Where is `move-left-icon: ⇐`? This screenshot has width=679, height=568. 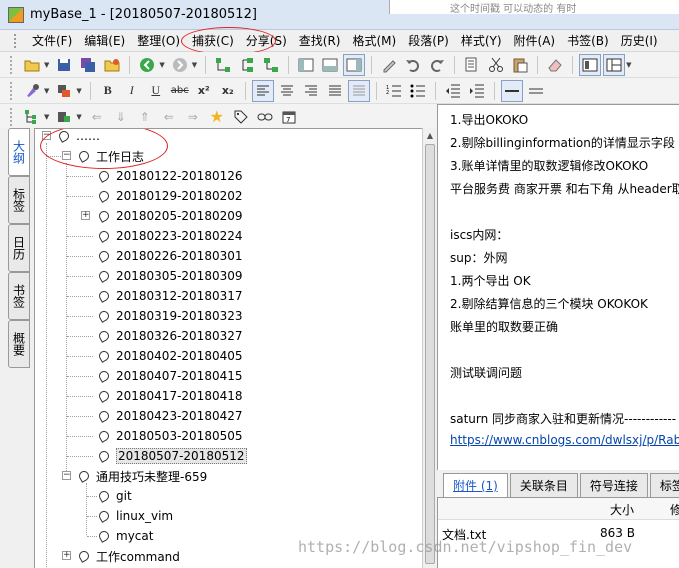
move-left-icon: ⇐ is located at coordinates (97, 117).